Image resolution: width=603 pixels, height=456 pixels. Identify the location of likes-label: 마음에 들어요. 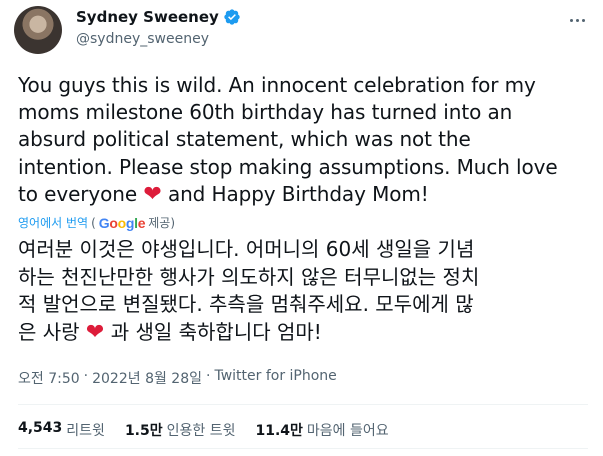
(347, 431).